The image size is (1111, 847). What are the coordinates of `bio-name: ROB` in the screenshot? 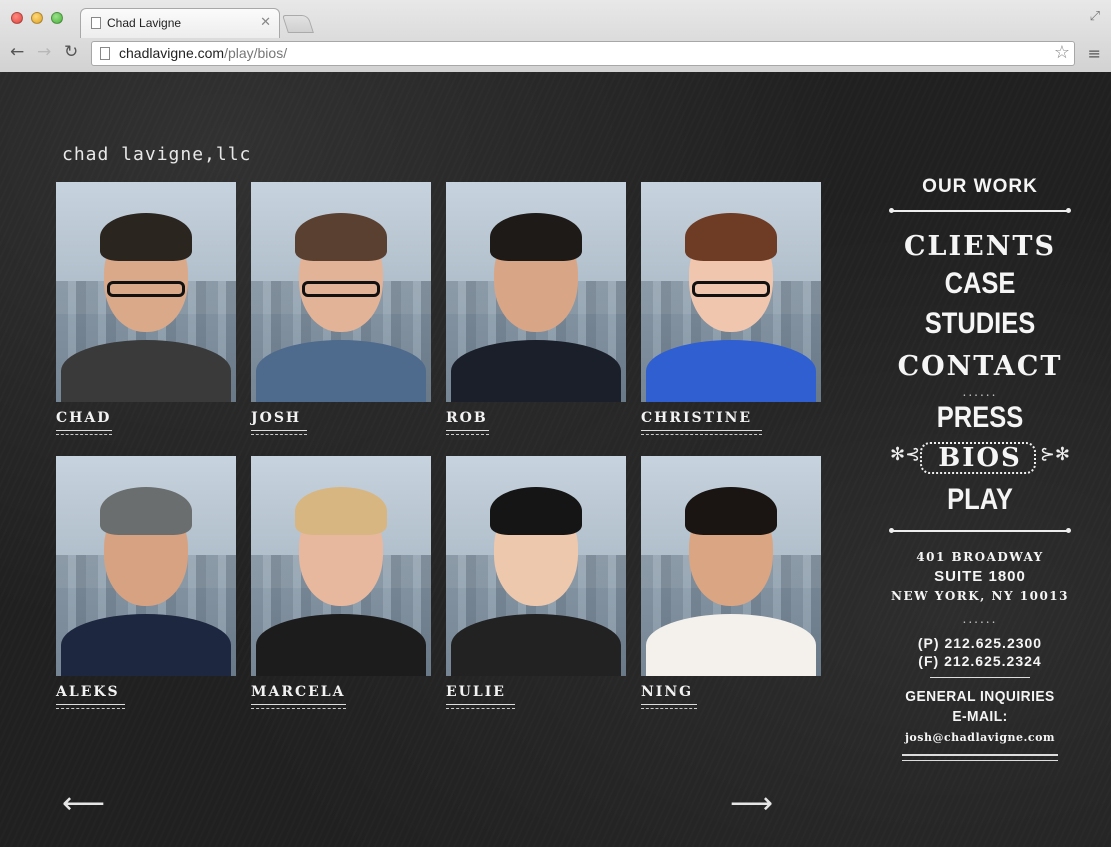 It's located at (536, 418).